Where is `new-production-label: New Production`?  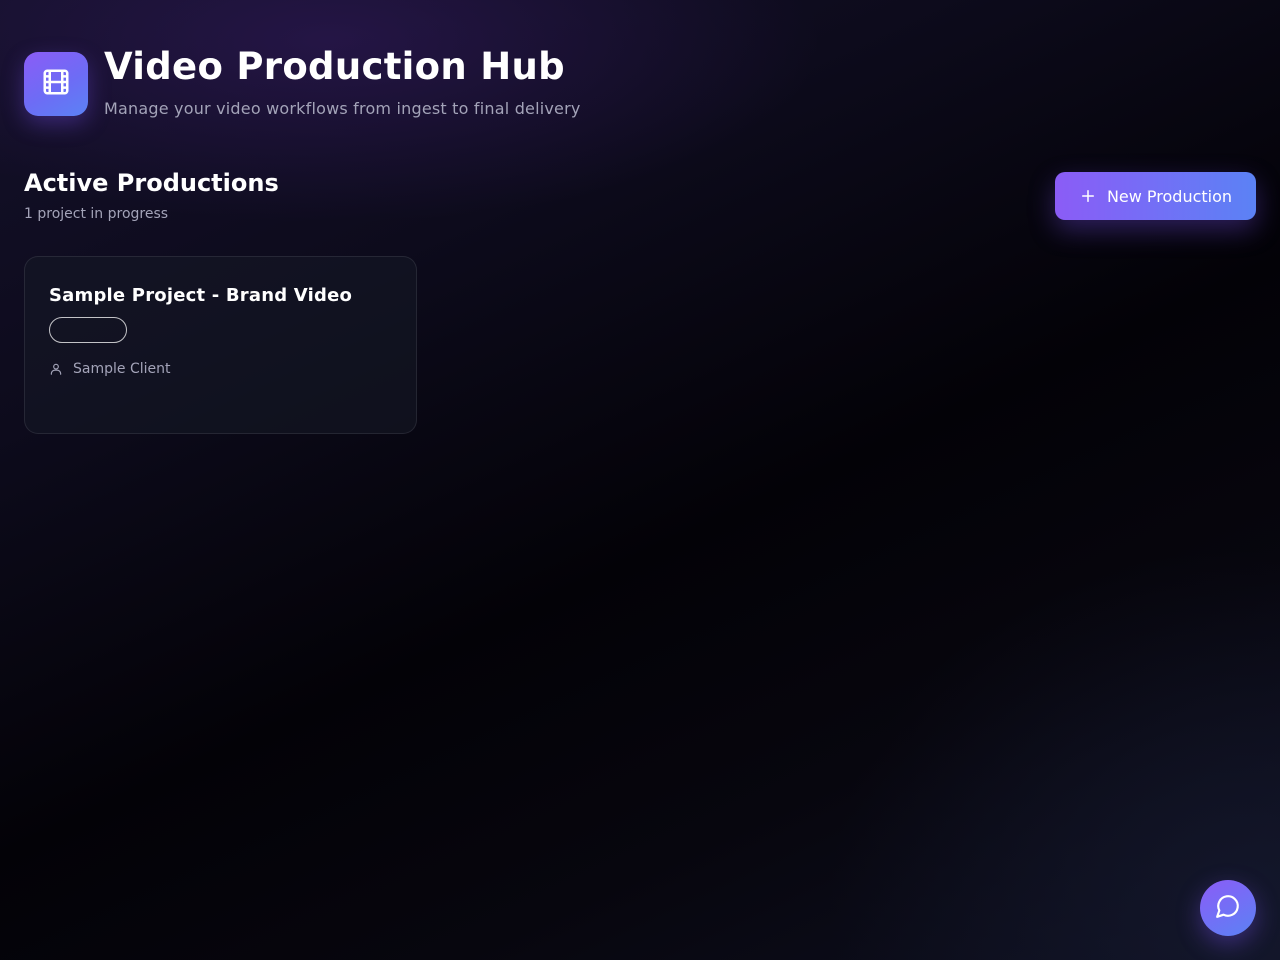 new-production-label: New Production is located at coordinates (1169, 196).